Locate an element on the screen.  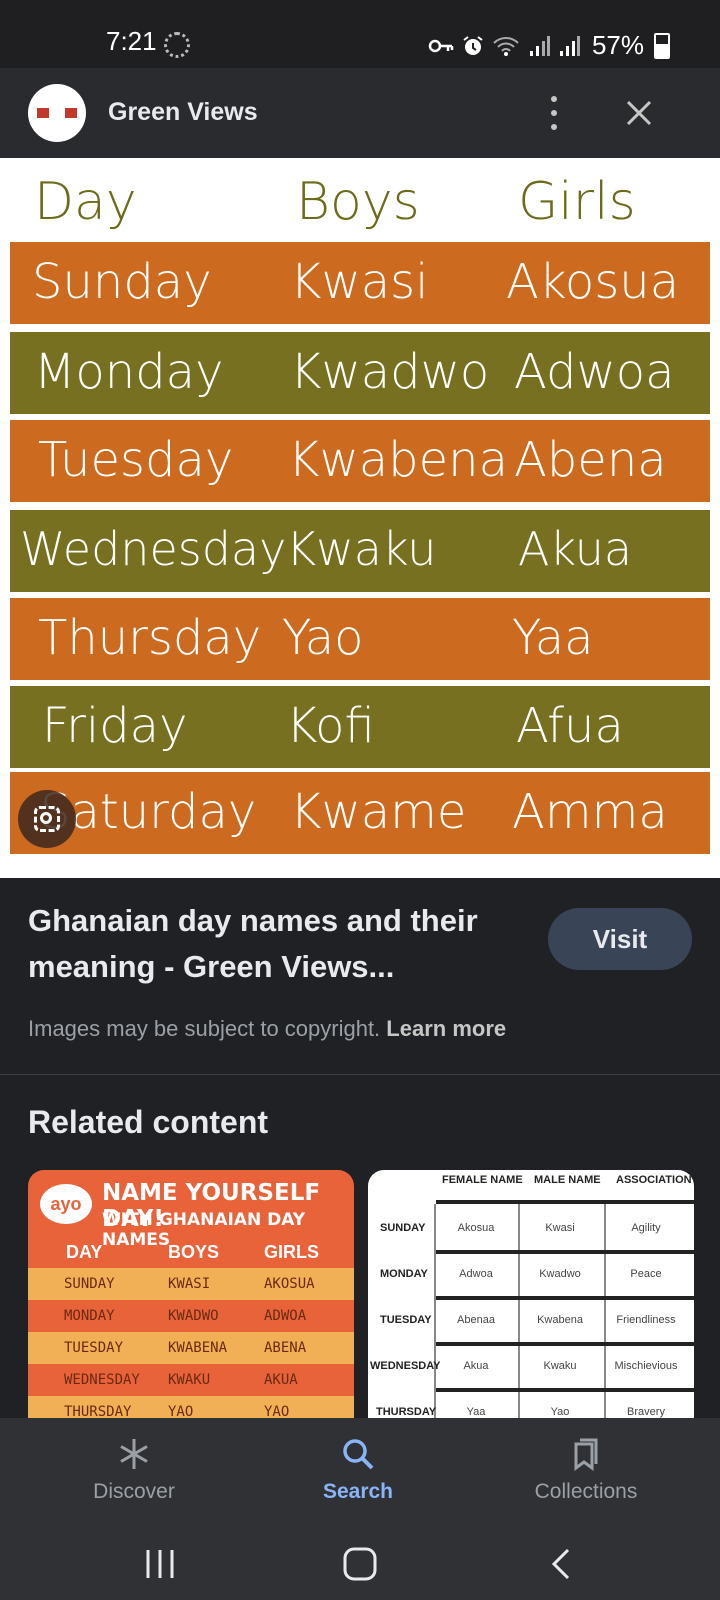
image-row: Thursday Yao Yaa is located at coordinates (360, 639).